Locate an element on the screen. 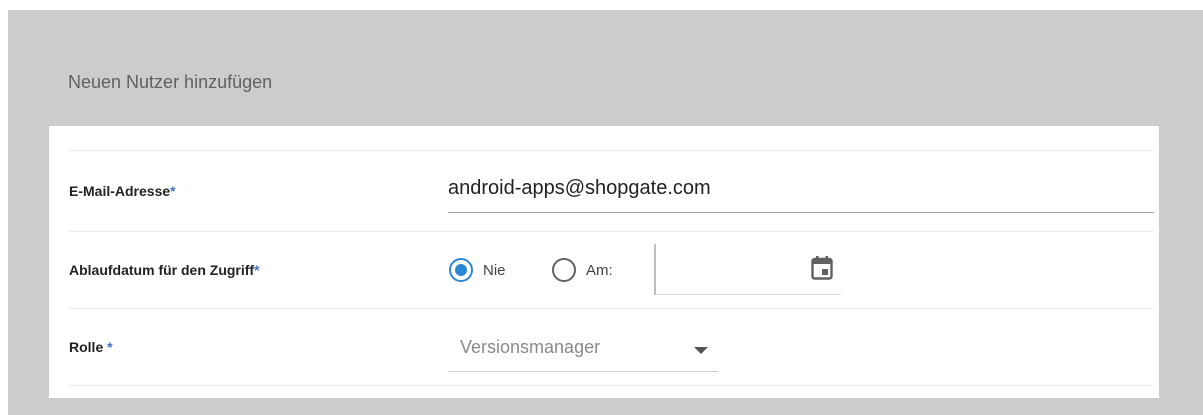  role-select-underline is located at coordinates (583, 371).